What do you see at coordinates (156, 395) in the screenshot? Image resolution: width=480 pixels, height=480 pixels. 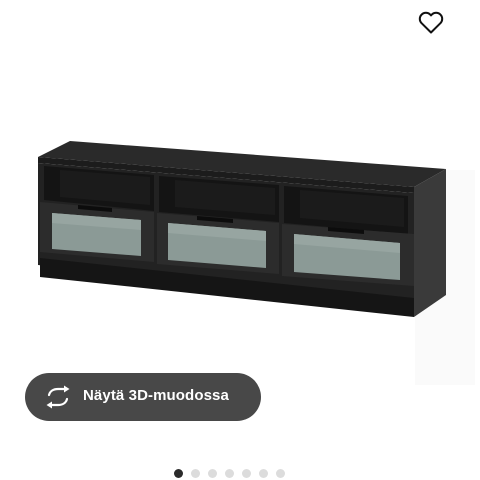 I see `view-3d-label: Näytä 3D-muodossa` at bounding box center [156, 395].